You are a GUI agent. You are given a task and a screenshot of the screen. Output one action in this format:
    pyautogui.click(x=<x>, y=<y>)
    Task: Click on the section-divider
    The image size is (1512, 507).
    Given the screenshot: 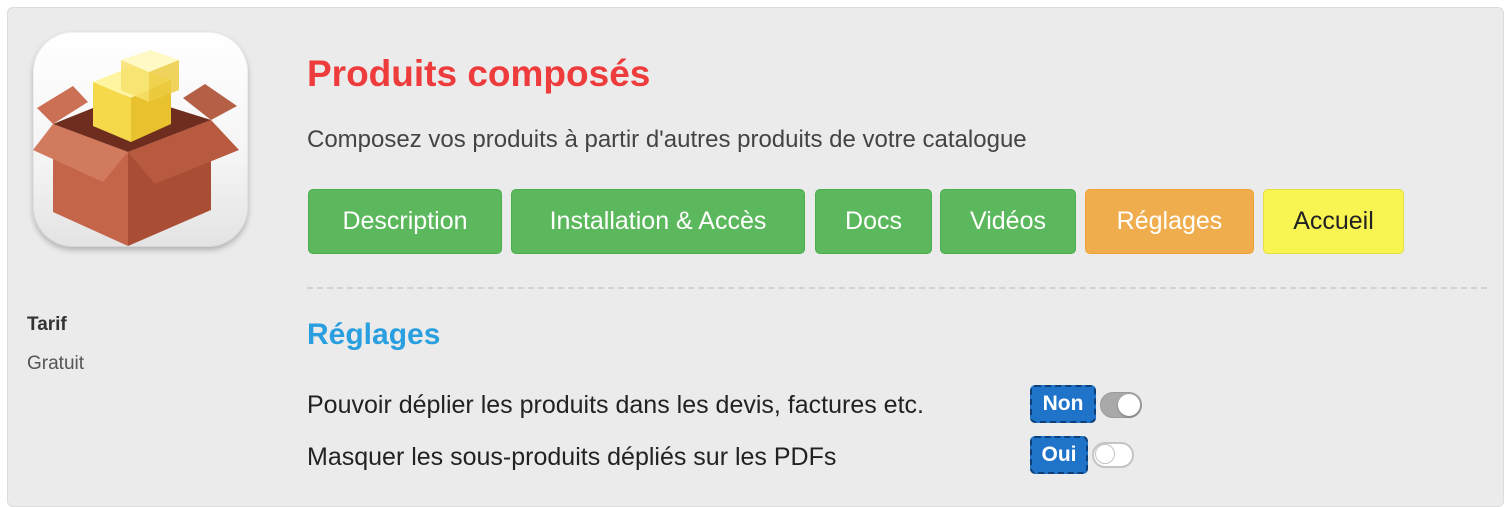 What is the action you would take?
    pyautogui.click(x=897, y=288)
    